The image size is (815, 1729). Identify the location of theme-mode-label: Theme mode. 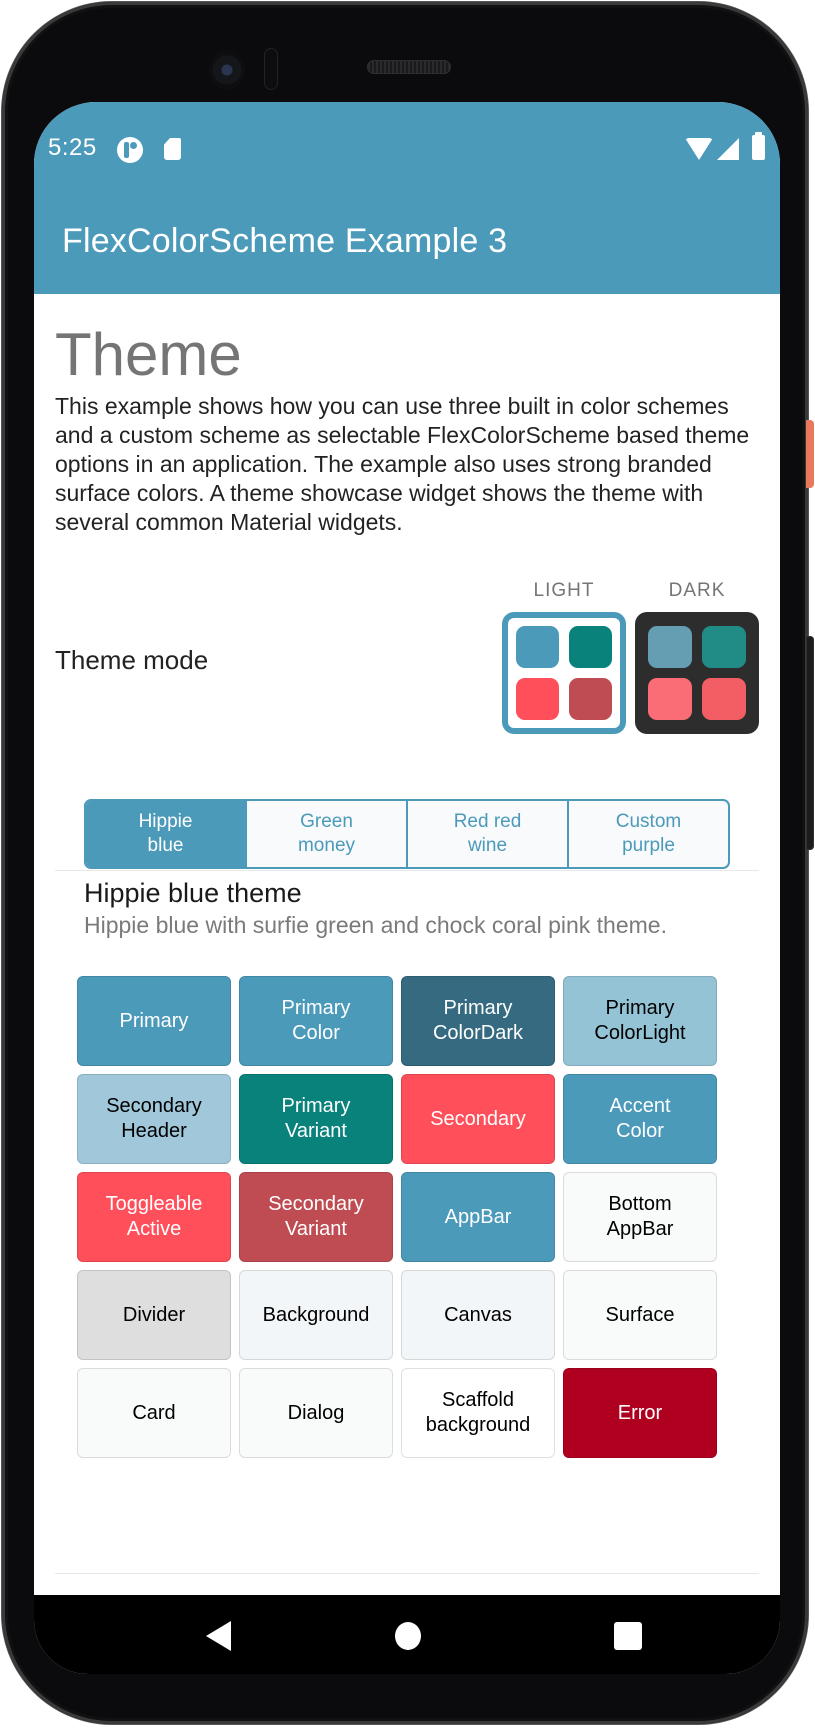
(132, 660).